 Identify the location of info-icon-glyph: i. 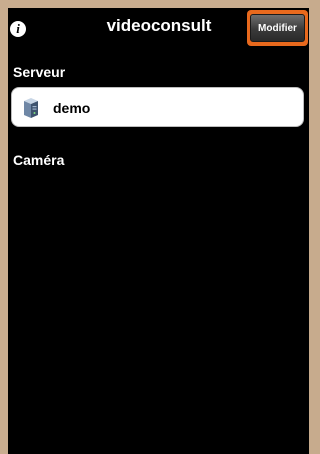
(18, 28).